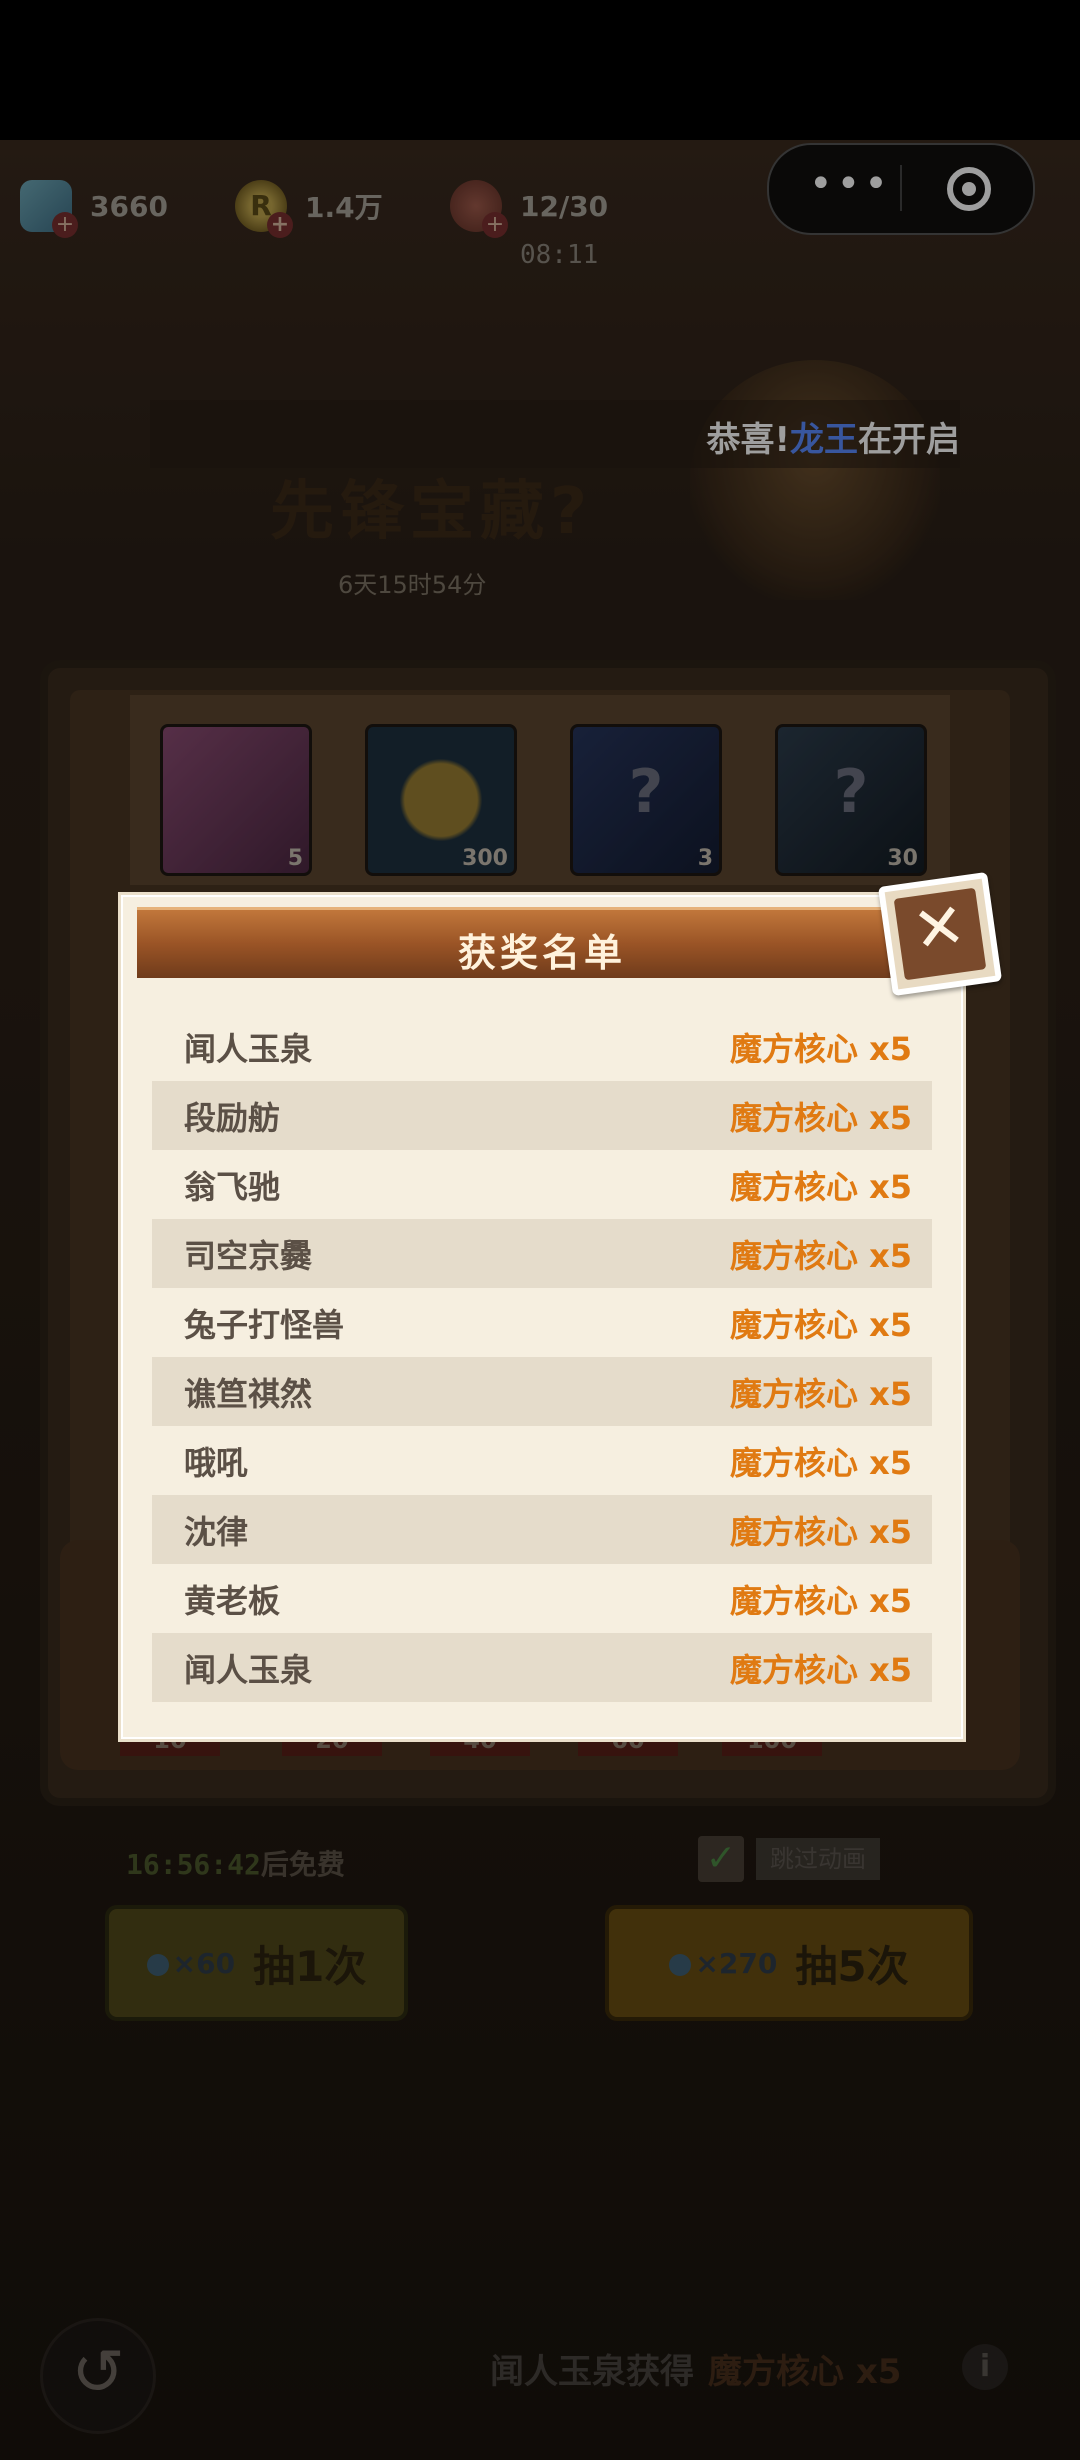 The width and height of the screenshot is (1080, 2460). Describe the element at coordinates (542, 1529) in the screenshot. I see `list-item: 沈律 魔方核心 x5` at that location.